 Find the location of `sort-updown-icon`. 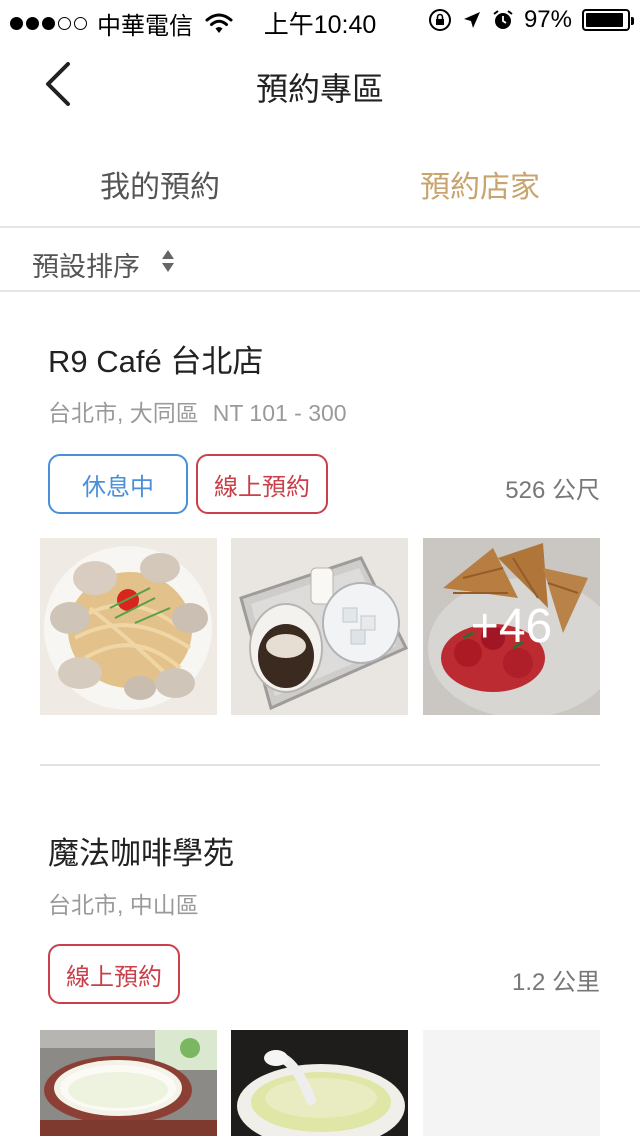

sort-updown-icon is located at coordinates (168, 261).